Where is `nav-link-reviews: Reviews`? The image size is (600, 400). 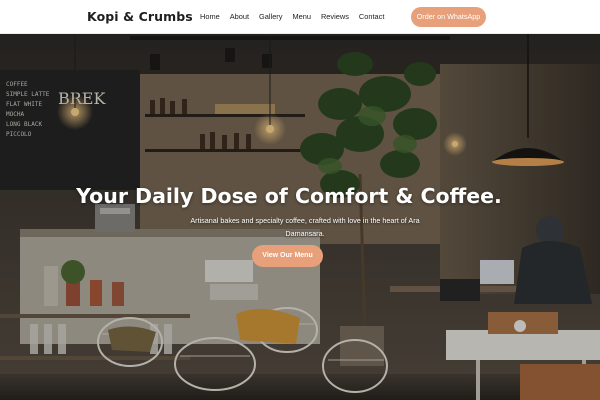
nav-link-reviews: Reviews is located at coordinates (335, 16).